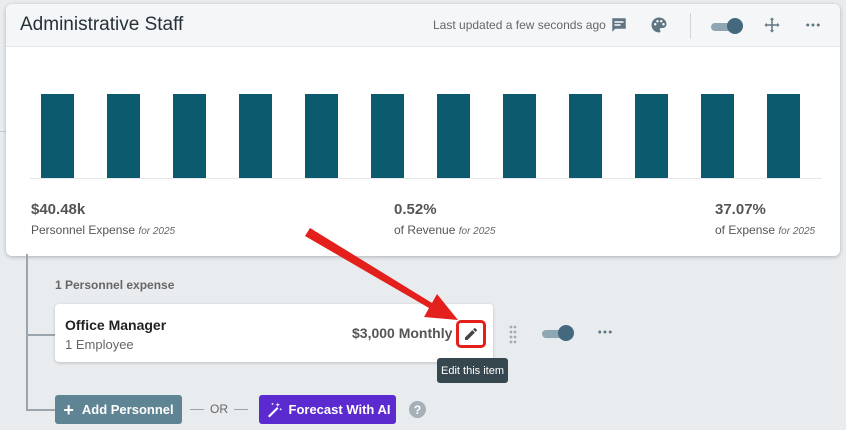 The height and width of the screenshot is (430, 846). I want to click on more-options-icon, so click(813, 25).